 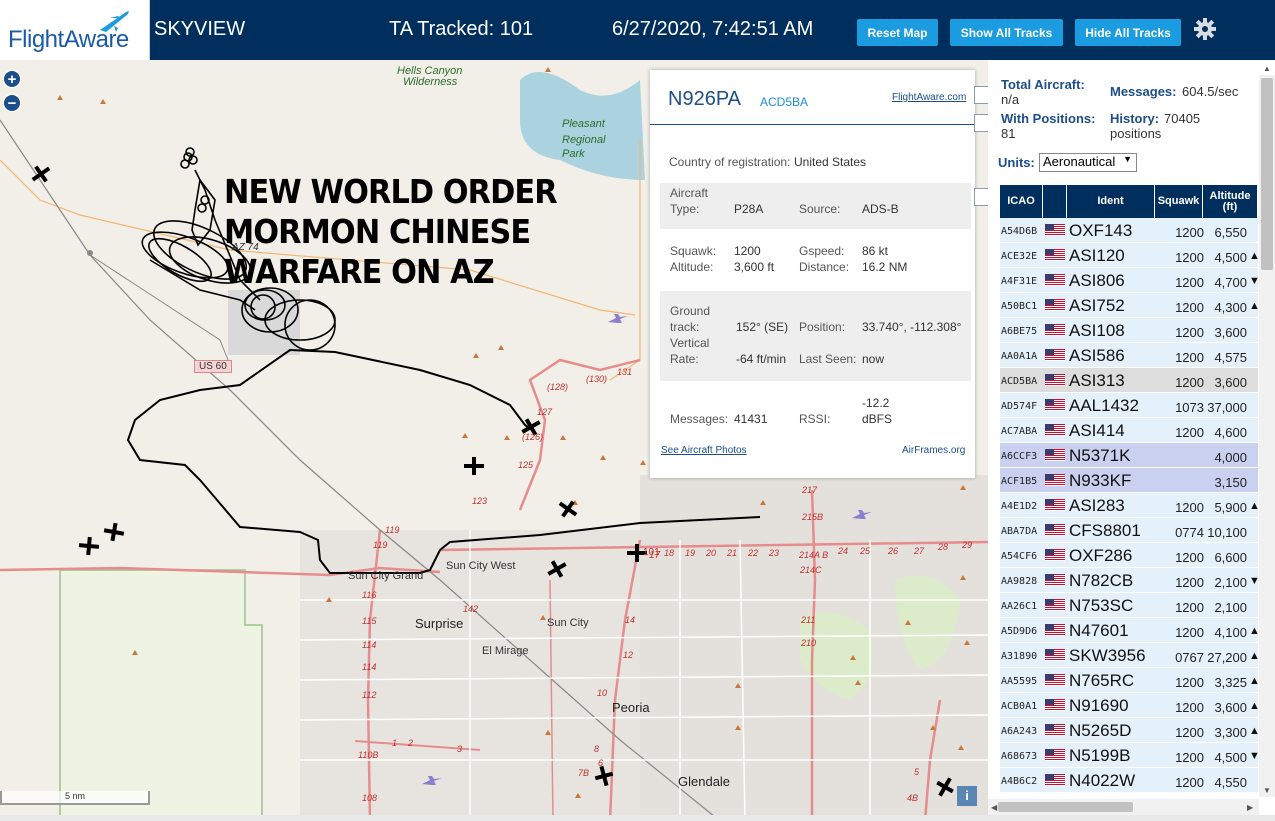 What do you see at coordinates (897, 32) in the screenshot?
I see `reset-map-button: Reset Map` at bounding box center [897, 32].